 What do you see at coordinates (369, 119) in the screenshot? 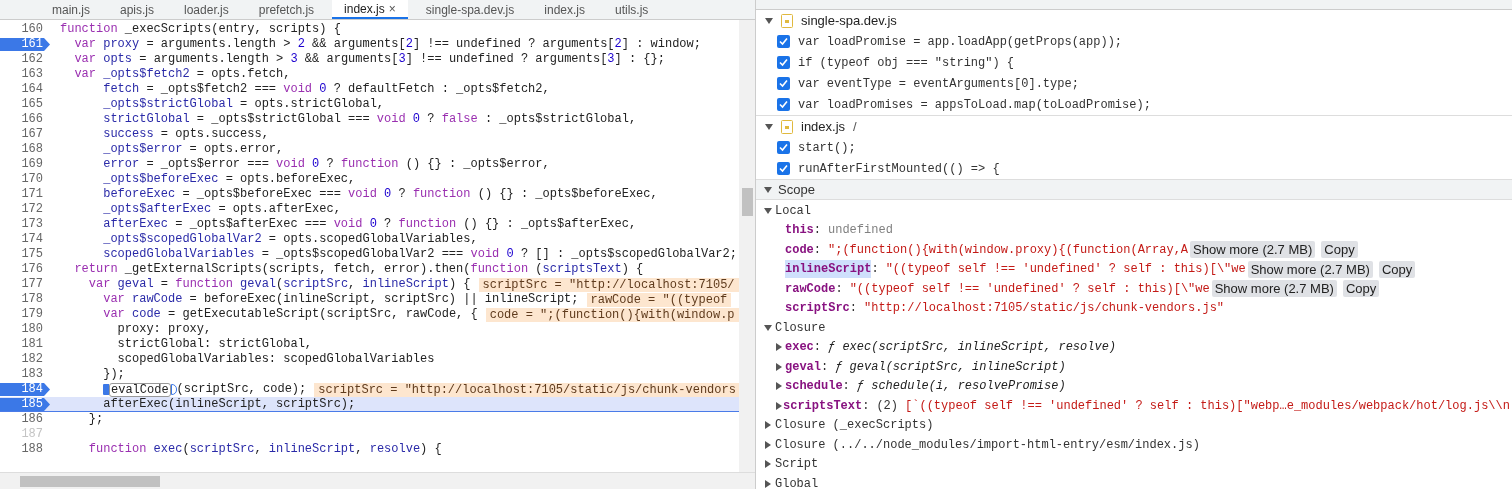
I see `code-line: strictGlobal = _opts$strictGlobal === void 0 ? false : _opts$strictGlobal,` at bounding box center [369, 119].